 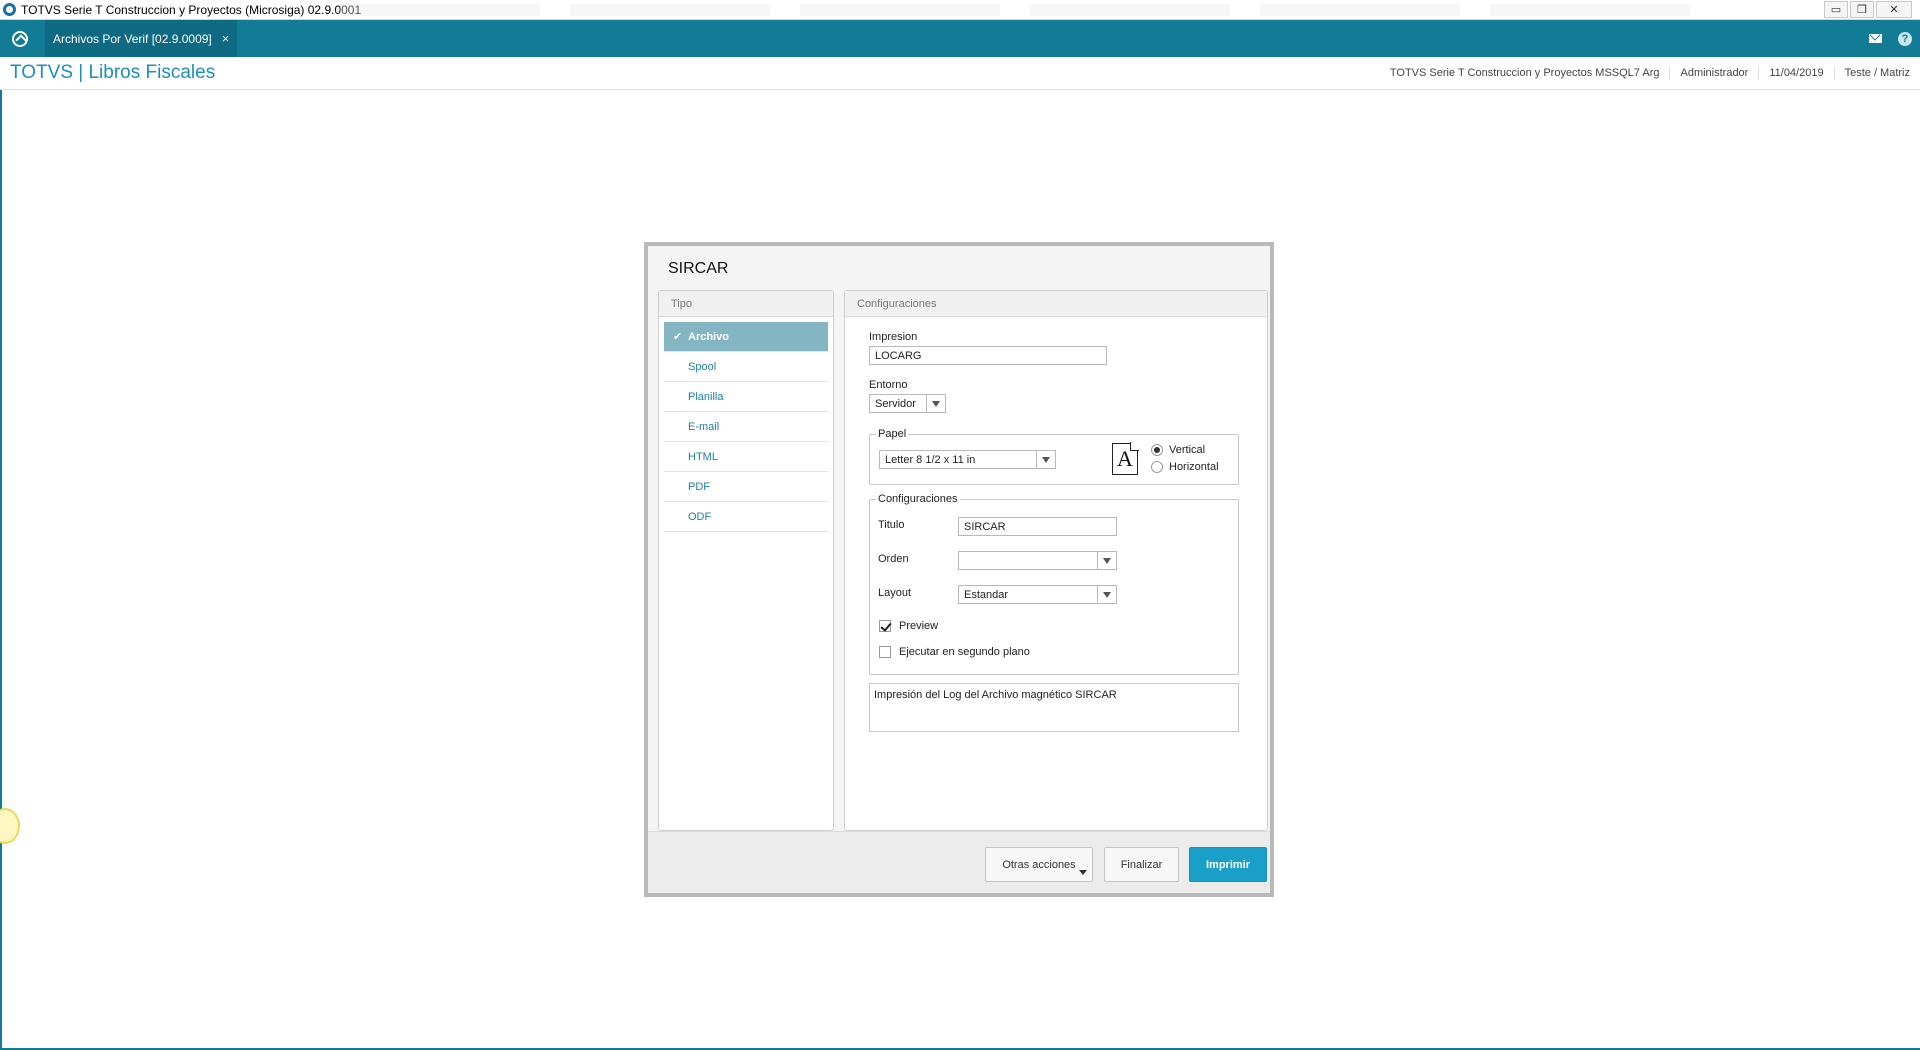 I want to click on otras-acciones-label: Otras acciones, so click(x=1039, y=864).